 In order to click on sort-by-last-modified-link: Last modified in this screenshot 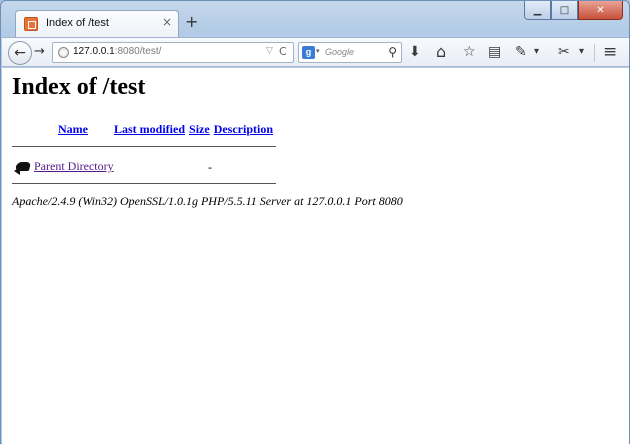, I will do `click(149, 129)`.